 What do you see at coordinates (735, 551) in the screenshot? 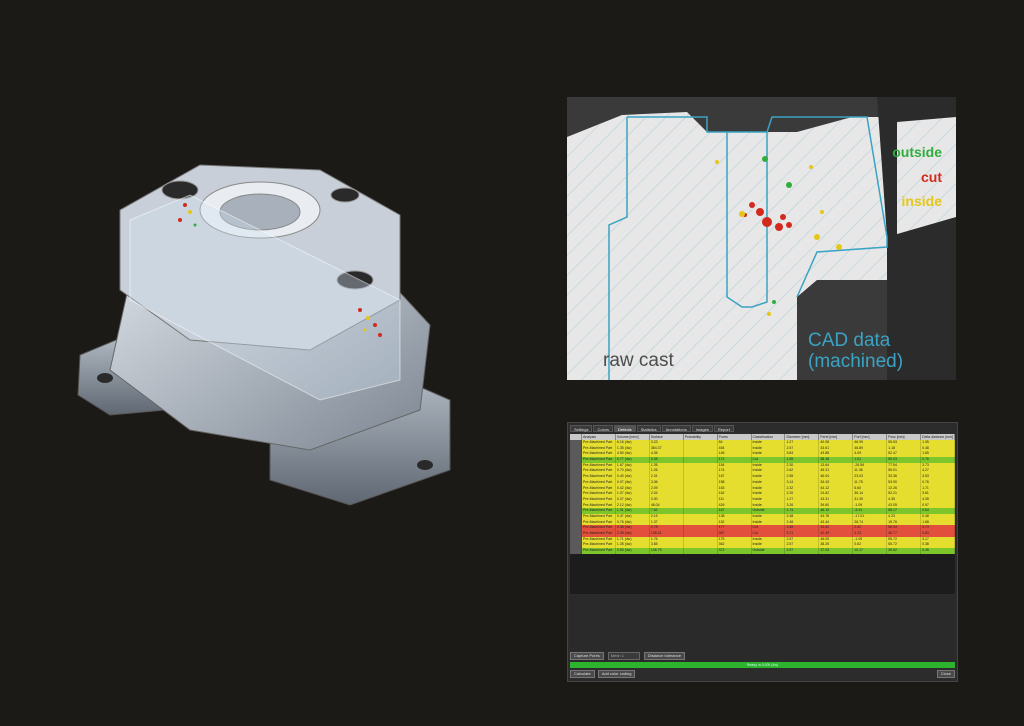
I see `table-cell: 372` at bounding box center [735, 551].